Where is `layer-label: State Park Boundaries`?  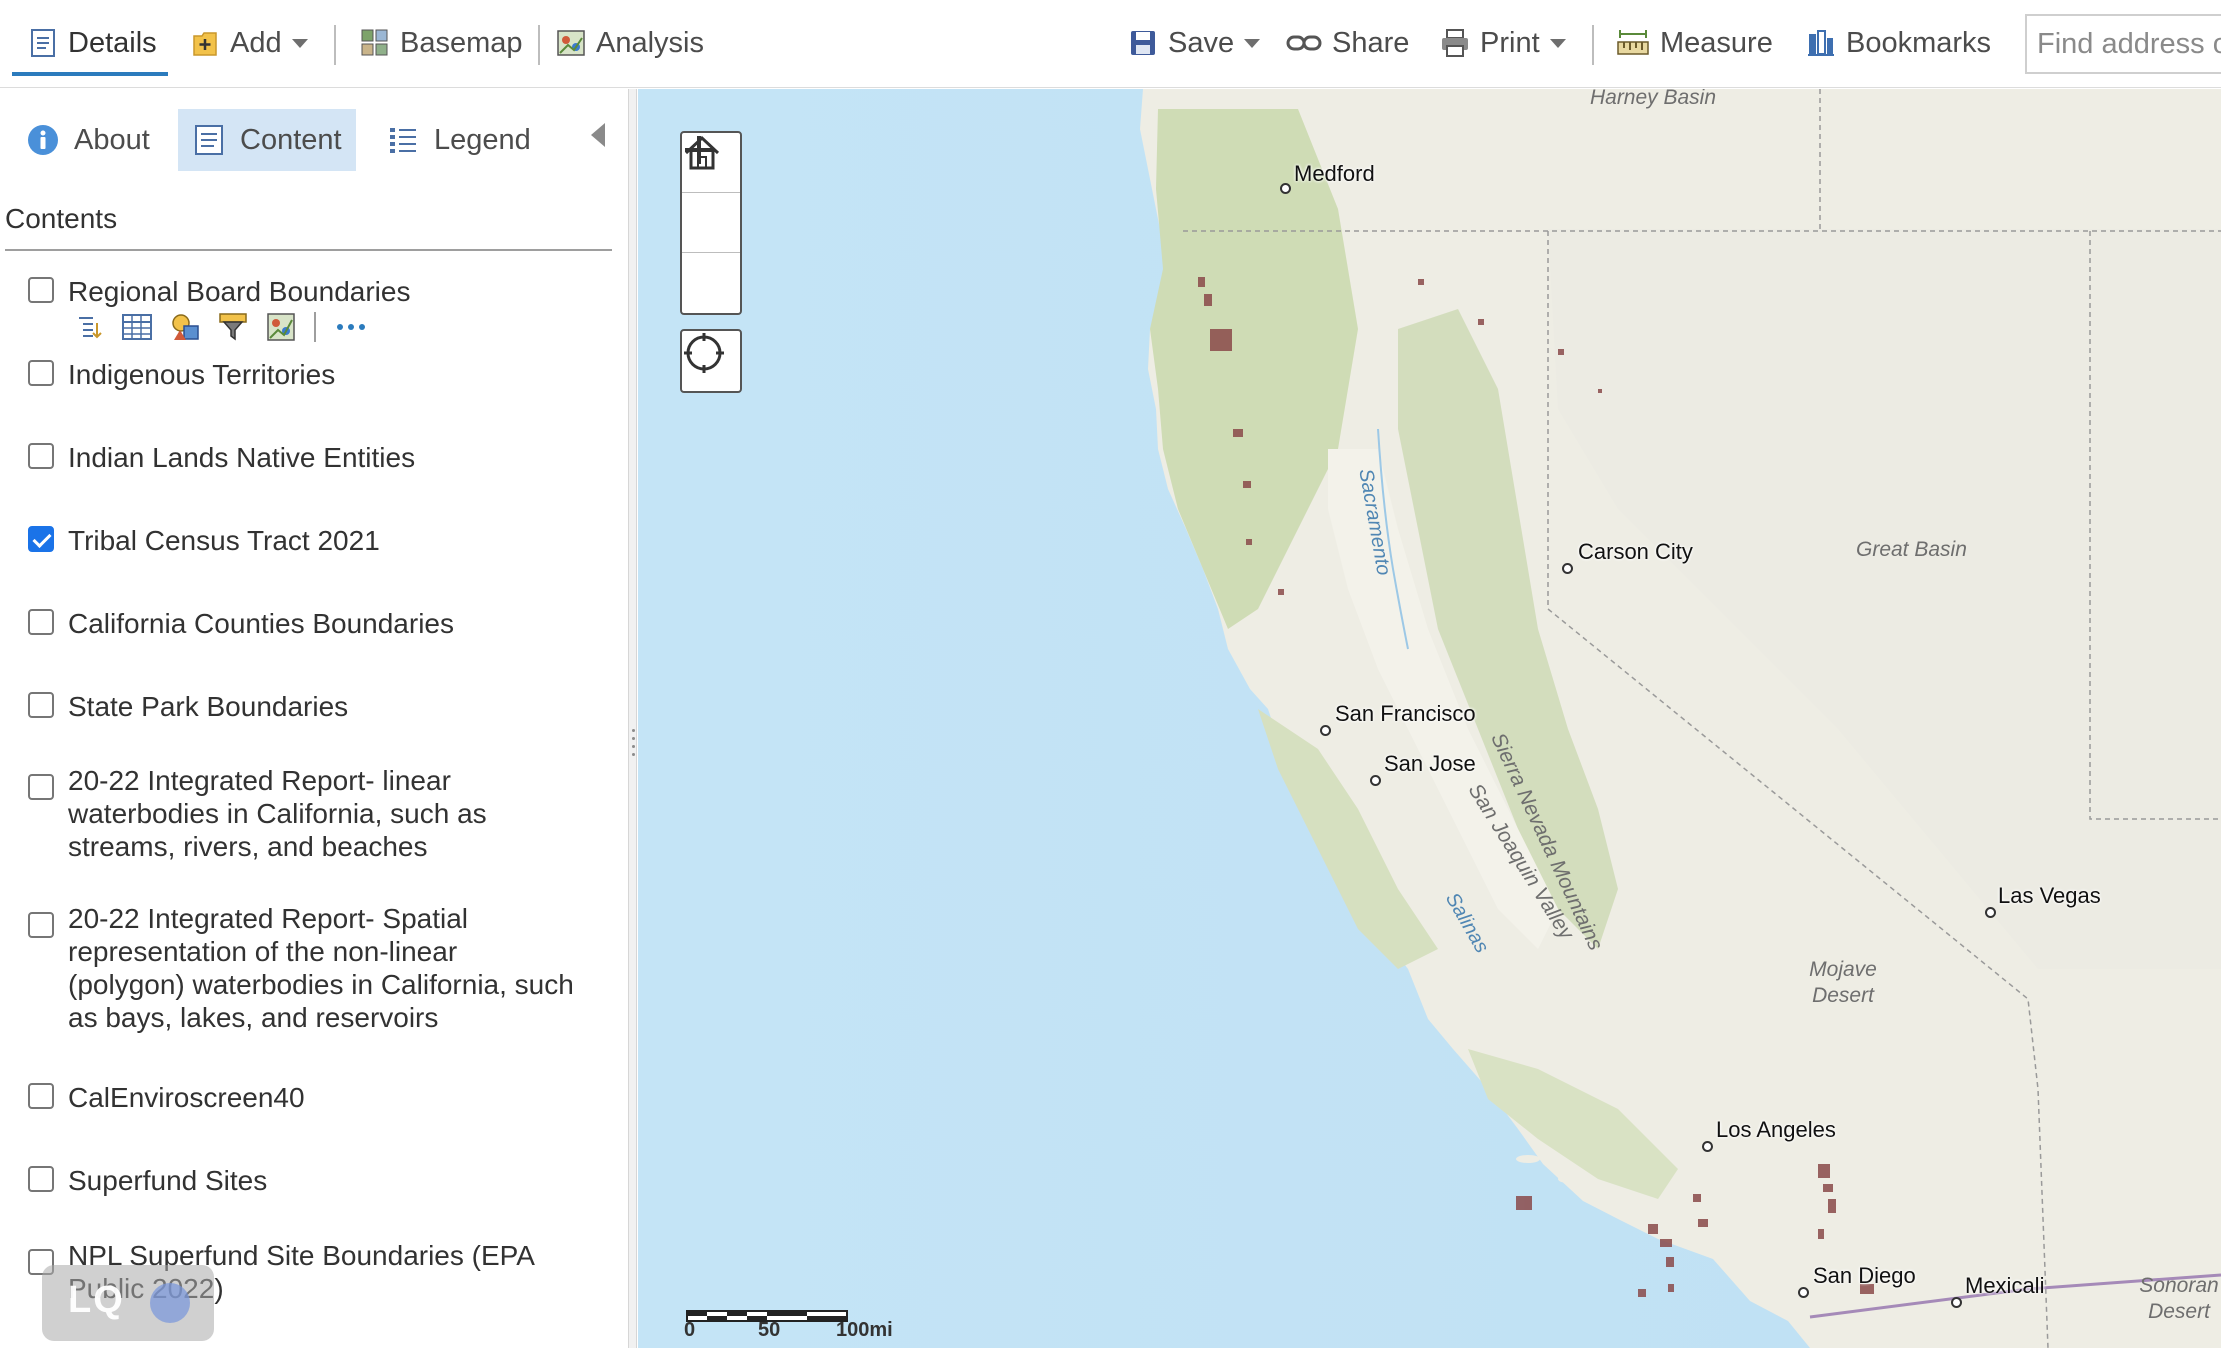 layer-label: State Park Boundaries is located at coordinates (208, 706).